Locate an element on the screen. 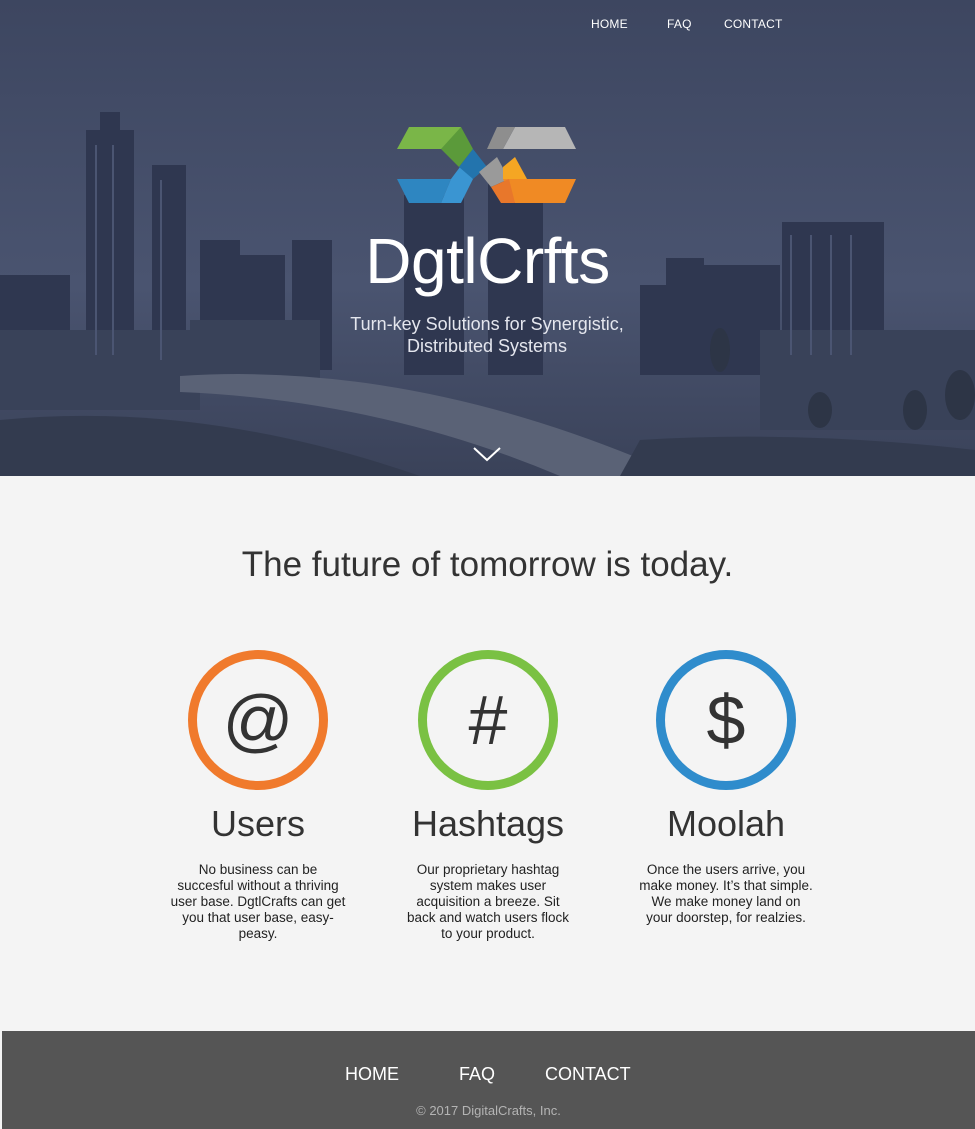  feature-title: Hashtags is located at coordinates (488, 823).